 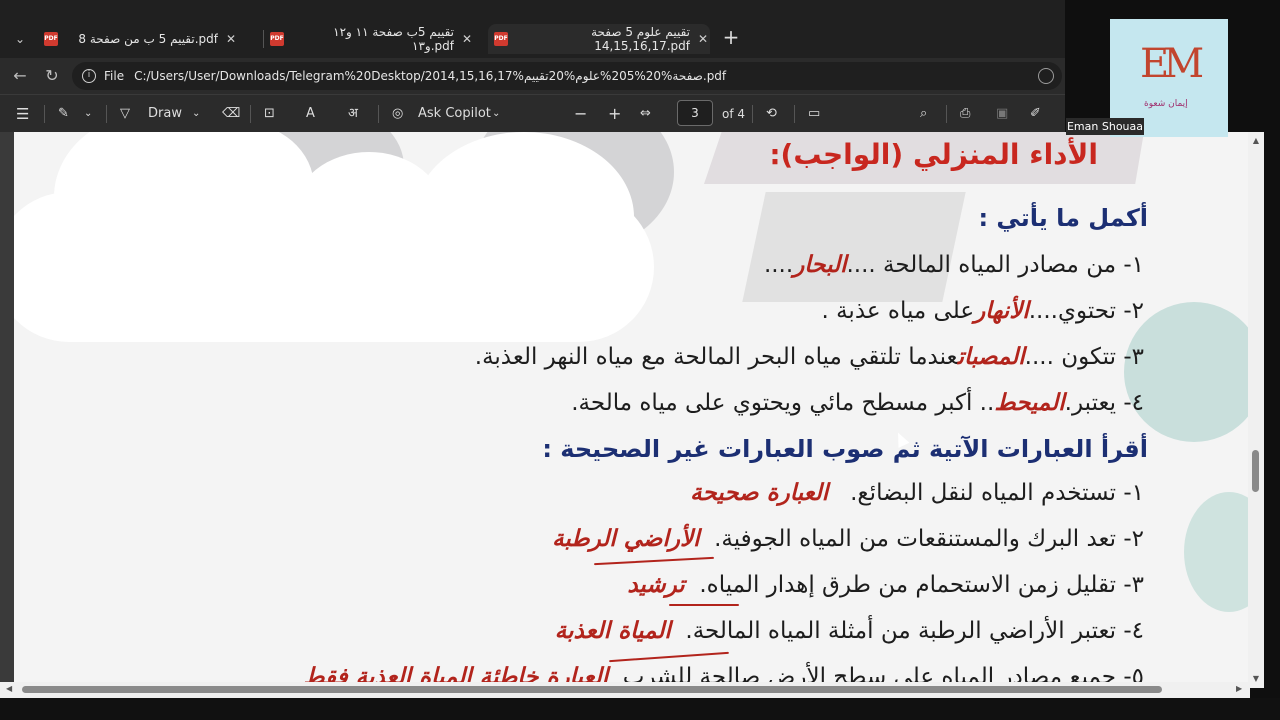 What do you see at coordinates (22, 114) in the screenshot?
I see `contents-list-icon: ☰` at bounding box center [22, 114].